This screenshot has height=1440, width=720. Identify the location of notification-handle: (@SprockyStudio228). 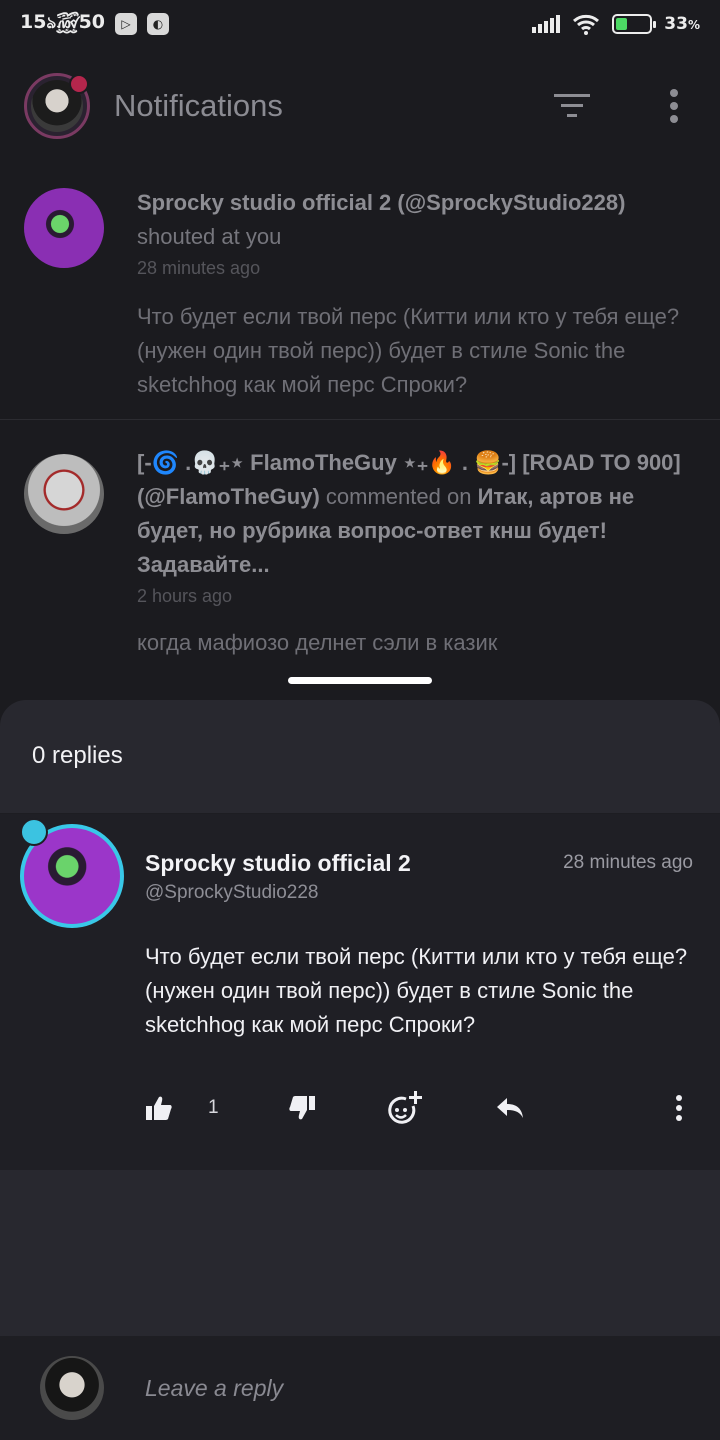
(511, 202).